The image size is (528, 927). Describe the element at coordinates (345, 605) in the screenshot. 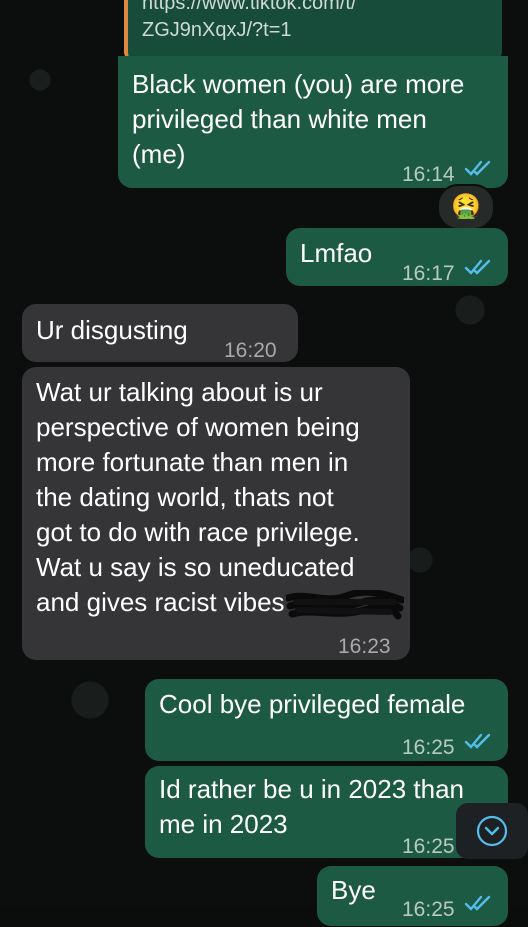

I see `redaction-scribble` at that location.